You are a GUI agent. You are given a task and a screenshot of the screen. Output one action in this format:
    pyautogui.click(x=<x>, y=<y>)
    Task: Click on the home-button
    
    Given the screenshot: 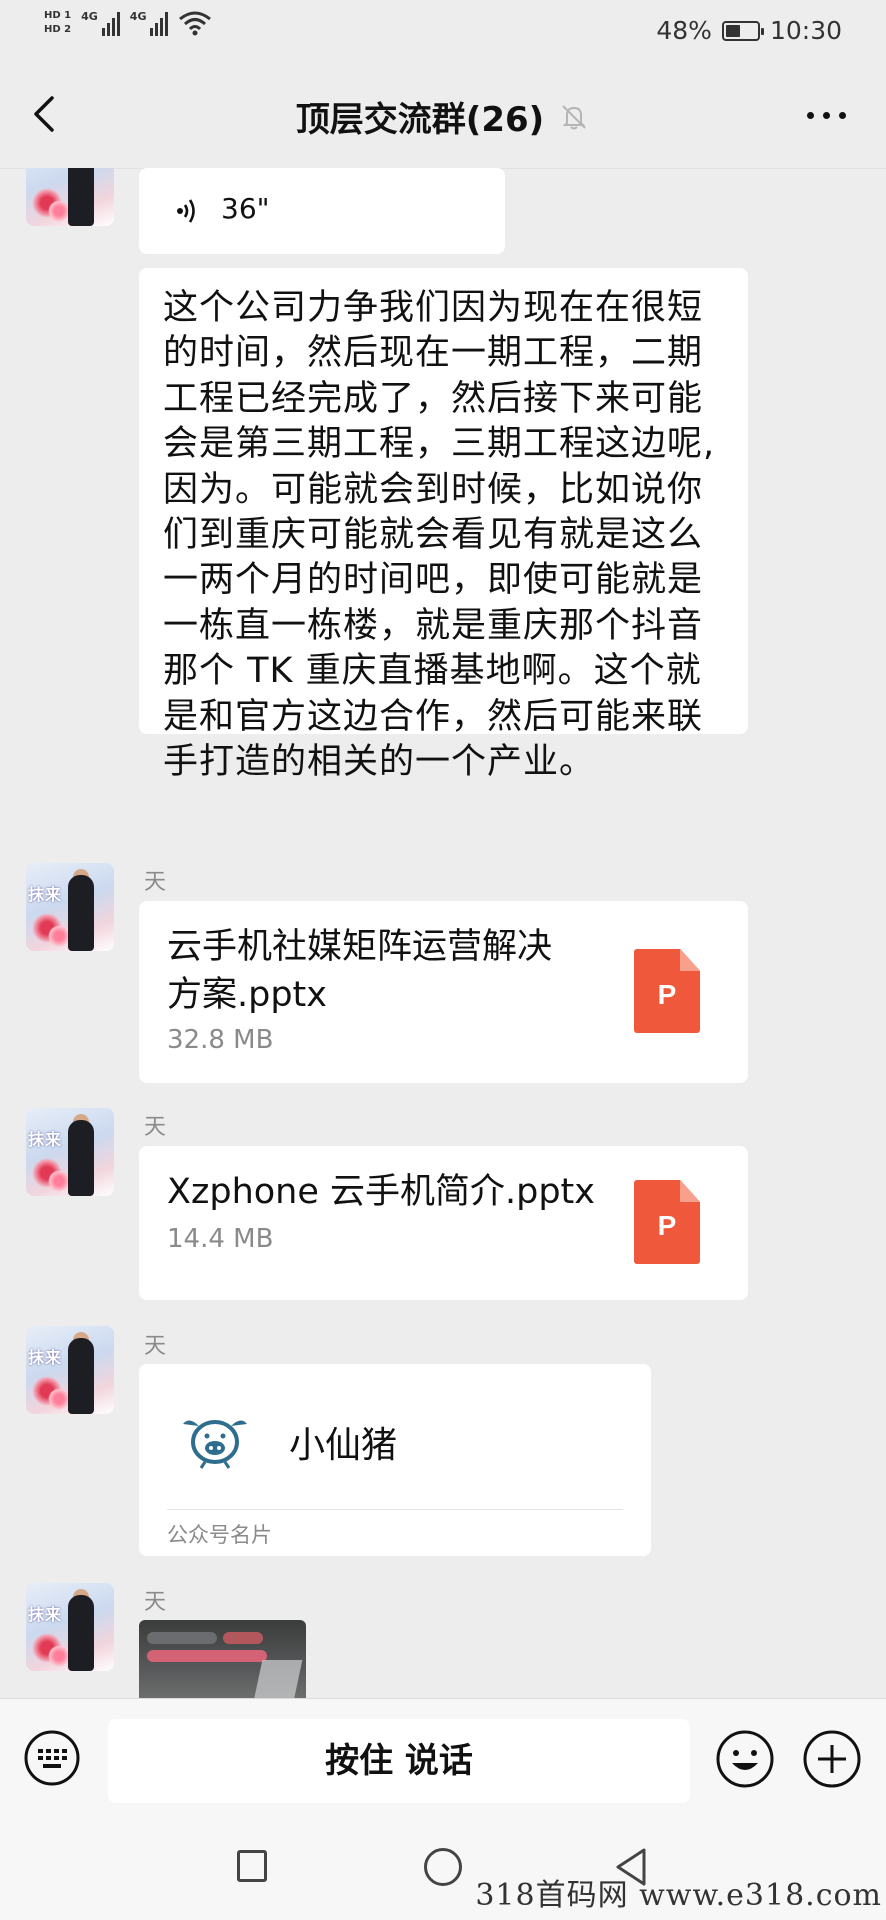 What is the action you would take?
    pyautogui.click(x=443, y=1867)
    